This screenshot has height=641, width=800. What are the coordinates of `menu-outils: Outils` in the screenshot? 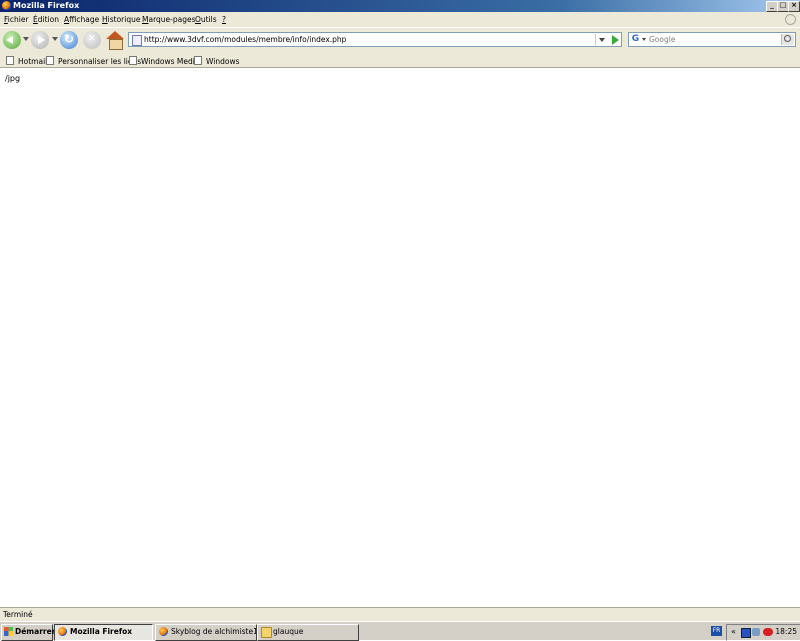 It's located at (206, 19).